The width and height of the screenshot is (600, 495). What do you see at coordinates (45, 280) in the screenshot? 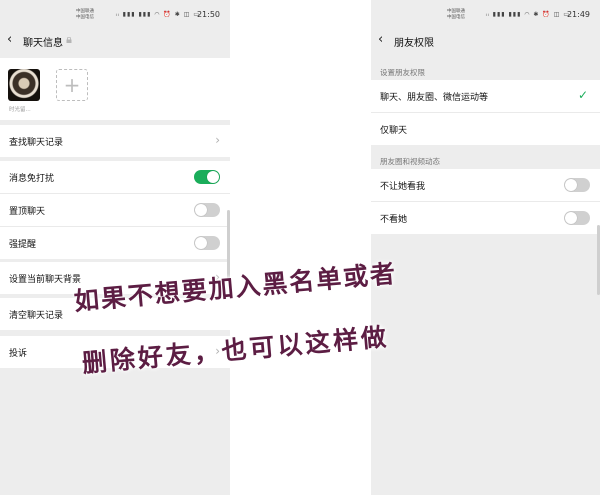
I see `set-background-label: 设置当前聊天背景` at bounding box center [45, 280].